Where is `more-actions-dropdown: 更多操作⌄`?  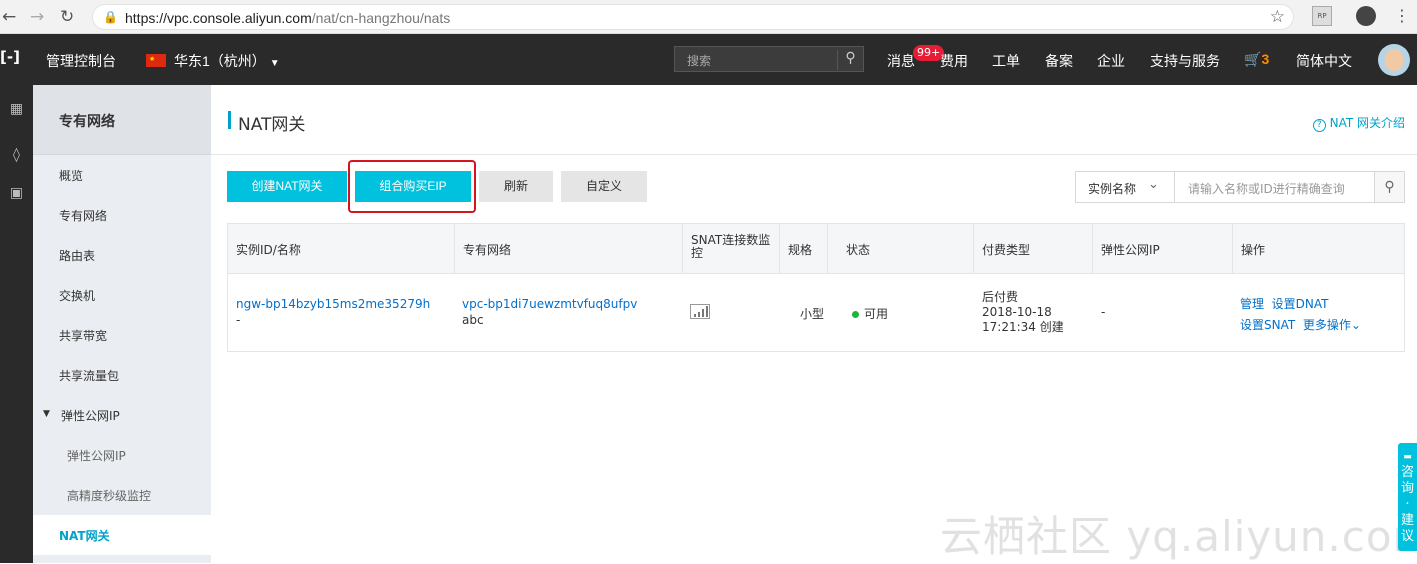 more-actions-dropdown: 更多操作⌄ is located at coordinates (1332, 325).